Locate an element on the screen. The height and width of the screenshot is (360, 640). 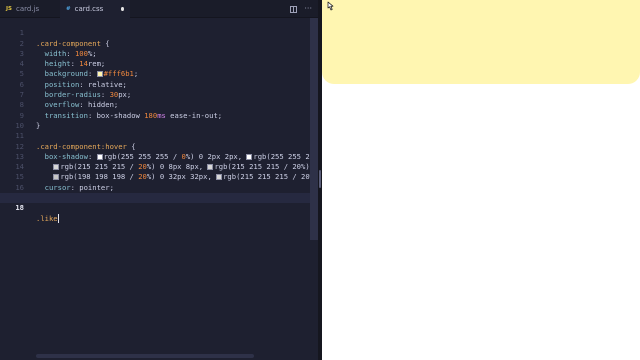
more-actions-icon: ··· is located at coordinates (308, 9).